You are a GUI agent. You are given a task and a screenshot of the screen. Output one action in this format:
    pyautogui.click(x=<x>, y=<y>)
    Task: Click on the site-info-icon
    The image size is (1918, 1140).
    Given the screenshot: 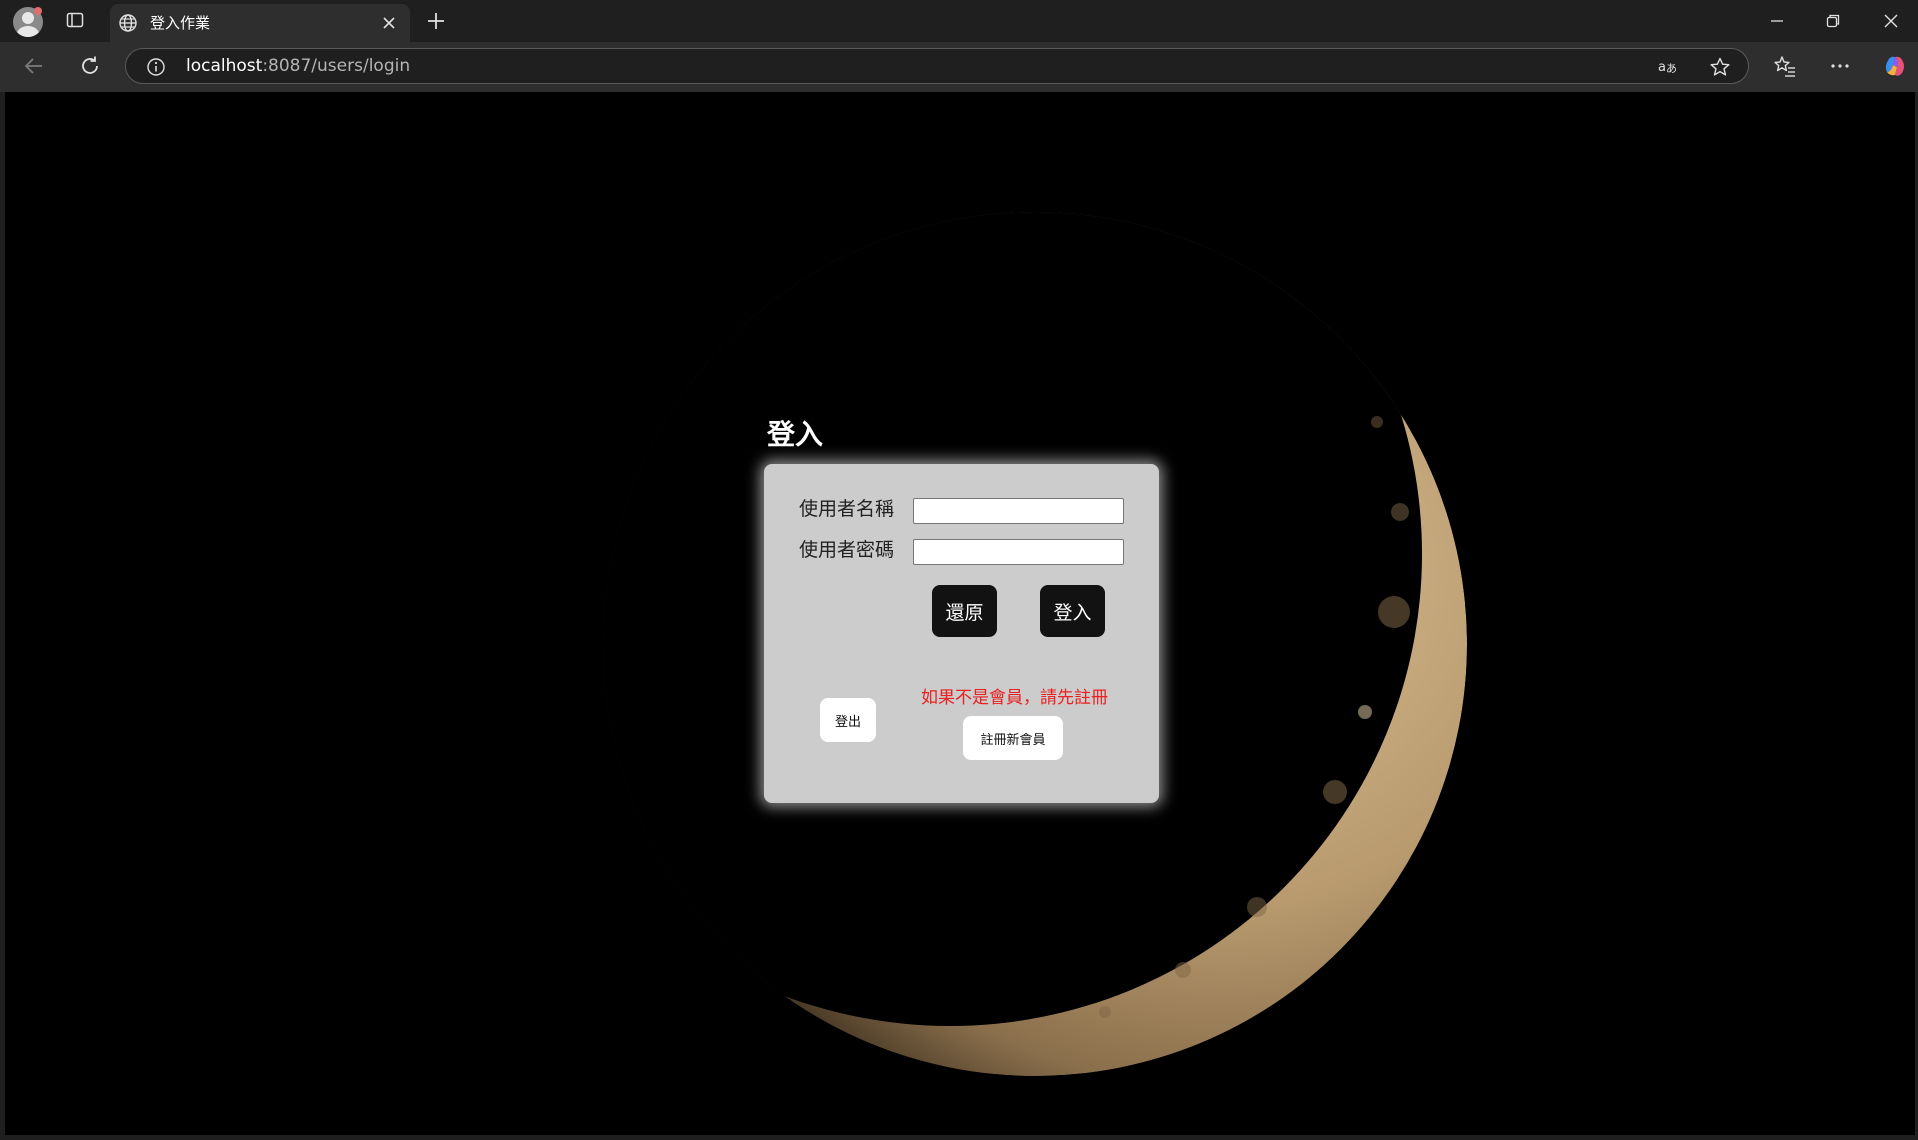 What is the action you would take?
    pyautogui.click(x=156, y=67)
    